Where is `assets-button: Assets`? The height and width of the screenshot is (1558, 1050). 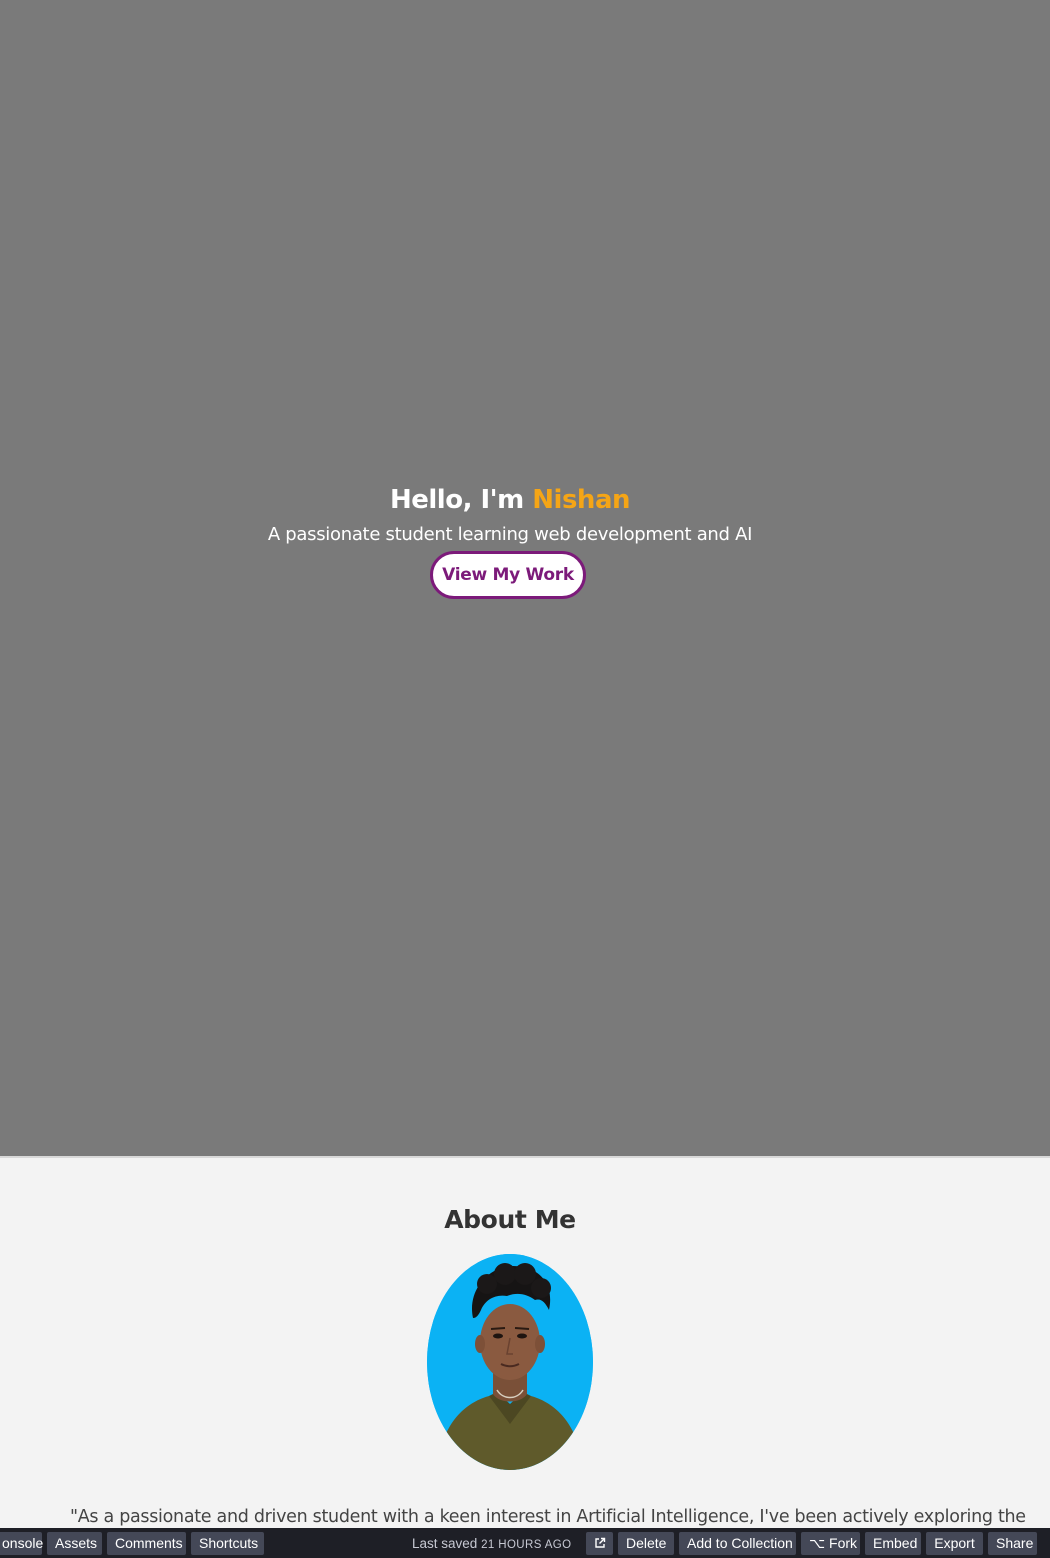 assets-button: Assets is located at coordinates (74, 1543).